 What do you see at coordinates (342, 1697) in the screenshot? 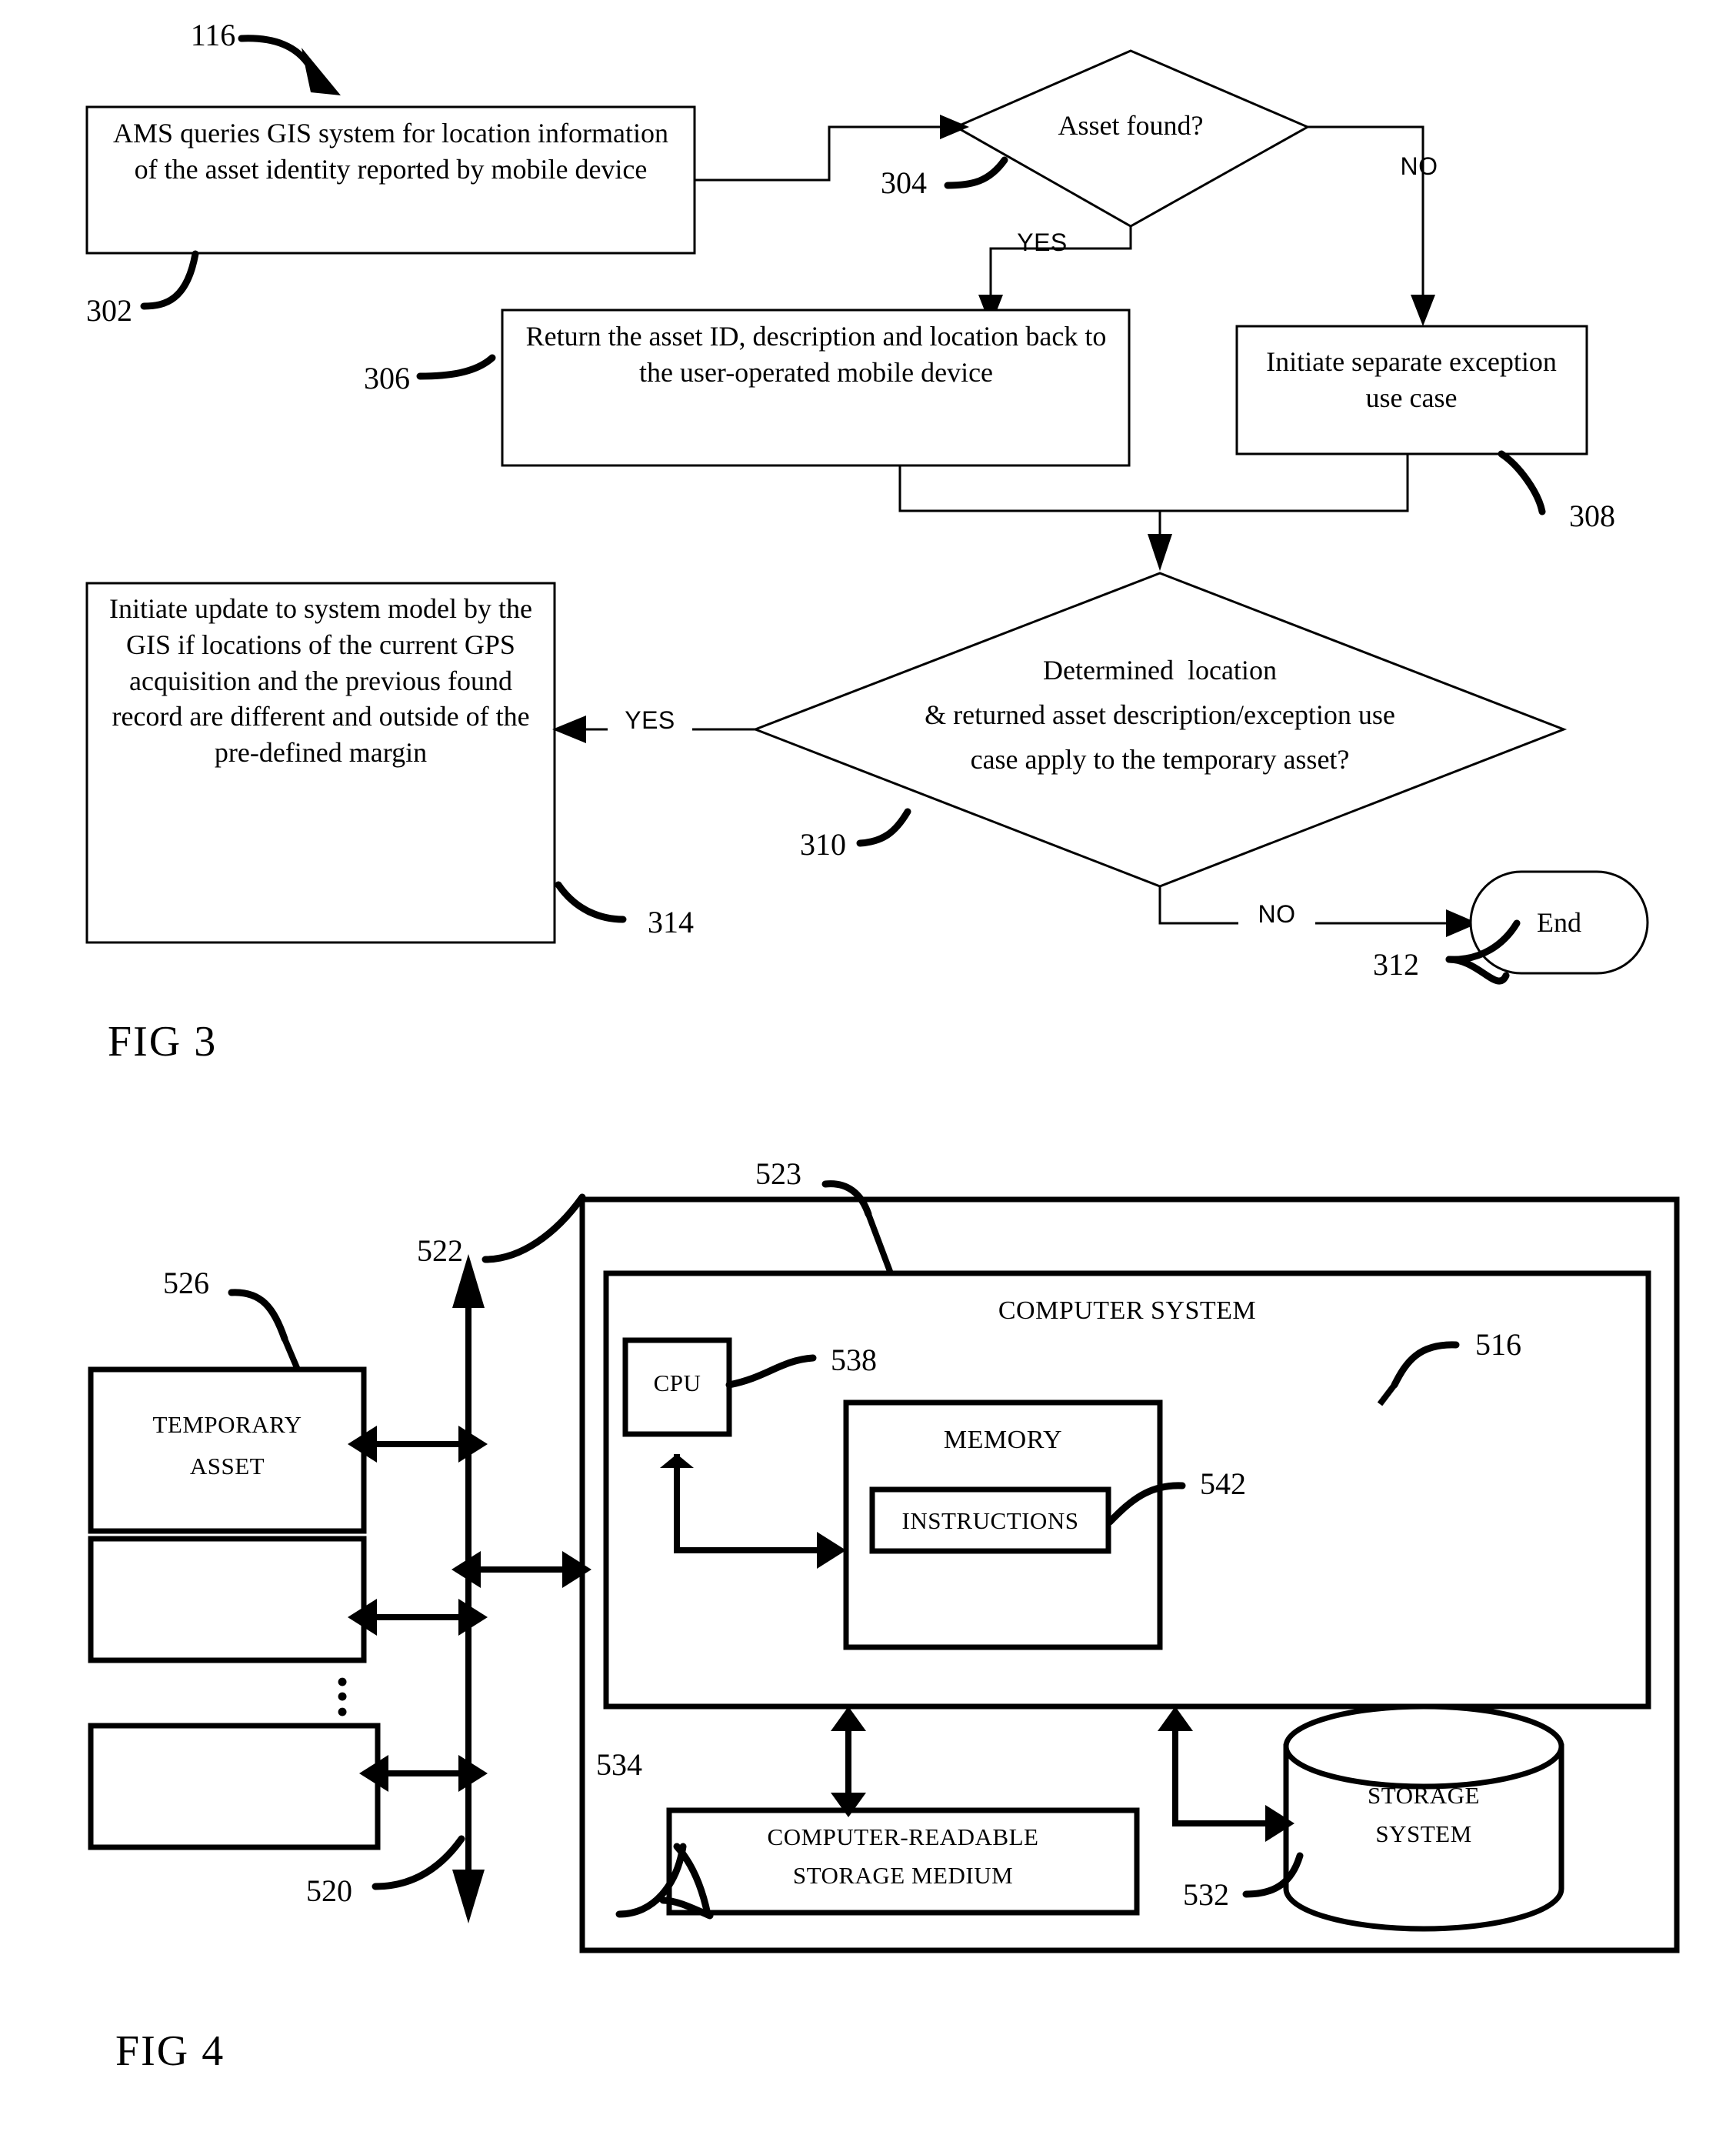
I see `vertical-ellipsis: • • •` at bounding box center [342, 1697].